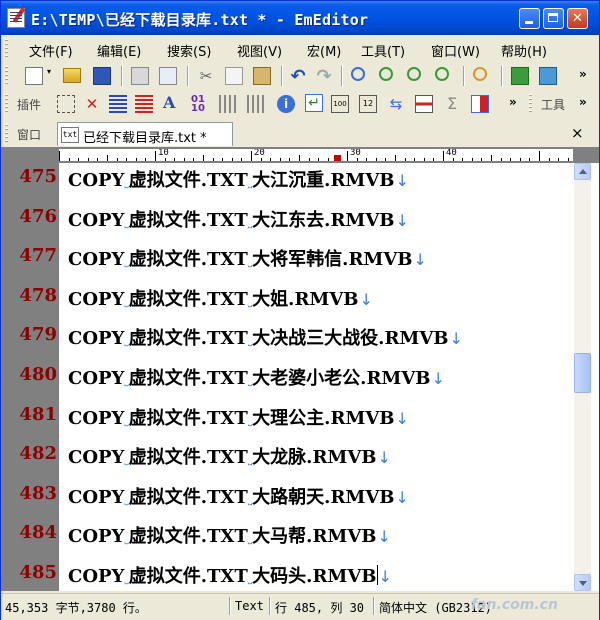 This screenshot has height=620, width=600. Describe the element at coordinates (188, 576) in the screenshot. I see `line-source-file: 虚拟文件.TXT` at that location.